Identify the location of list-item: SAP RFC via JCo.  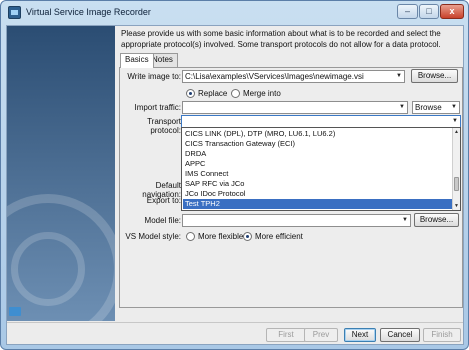
(317, 184).